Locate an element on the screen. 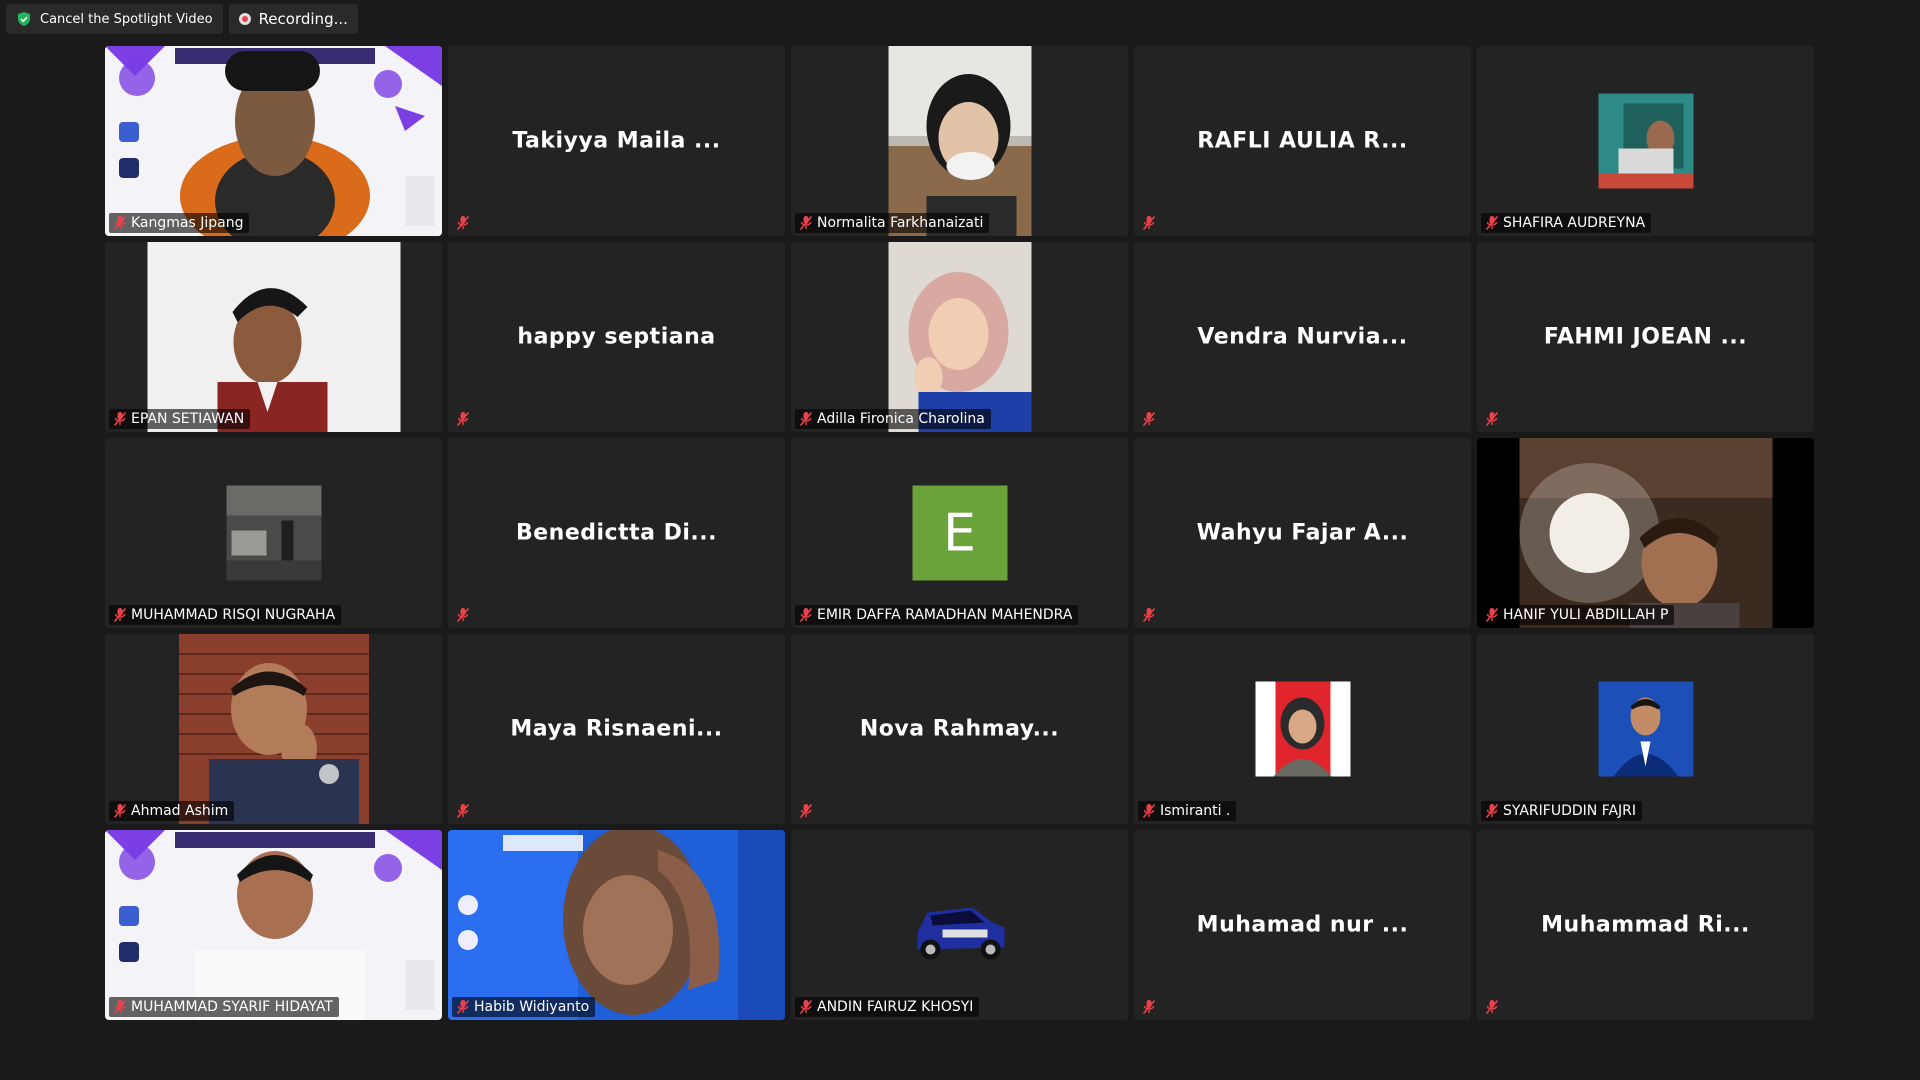 Image resolution: width=1920 pixels, height=1080 pixels. participant-name: HANIF YULI ABDILLAH P is located at coordinates (1586, 615).